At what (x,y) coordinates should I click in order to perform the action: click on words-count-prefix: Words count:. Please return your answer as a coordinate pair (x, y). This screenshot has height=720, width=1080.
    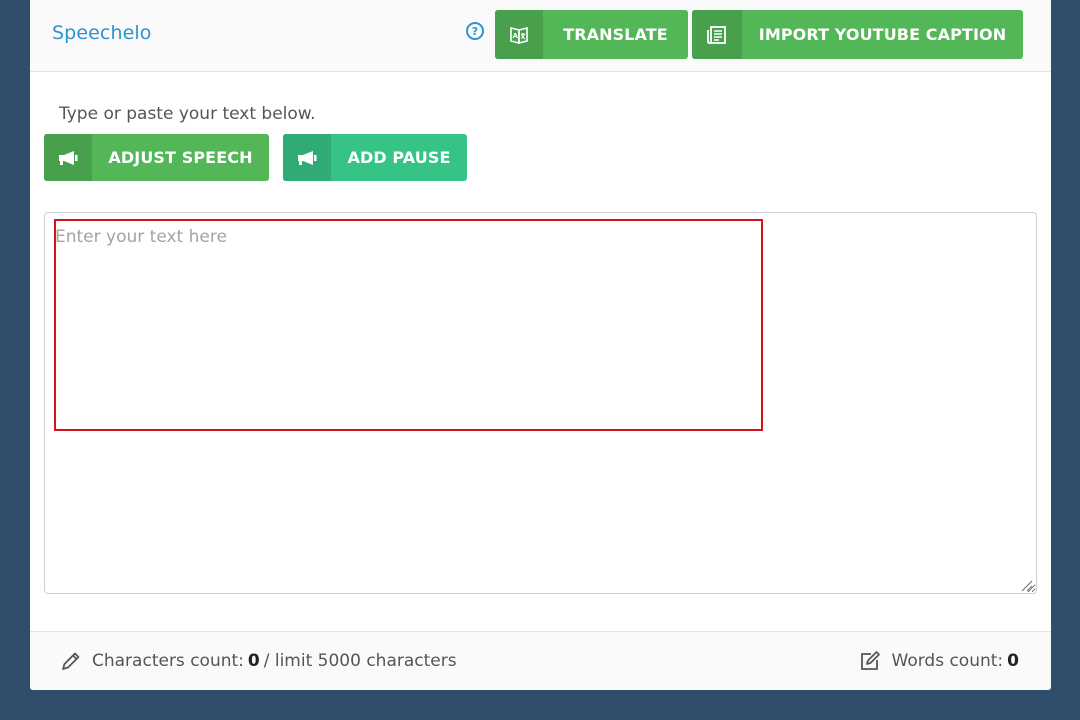
    Looking at the image, I should click on (947, 661).